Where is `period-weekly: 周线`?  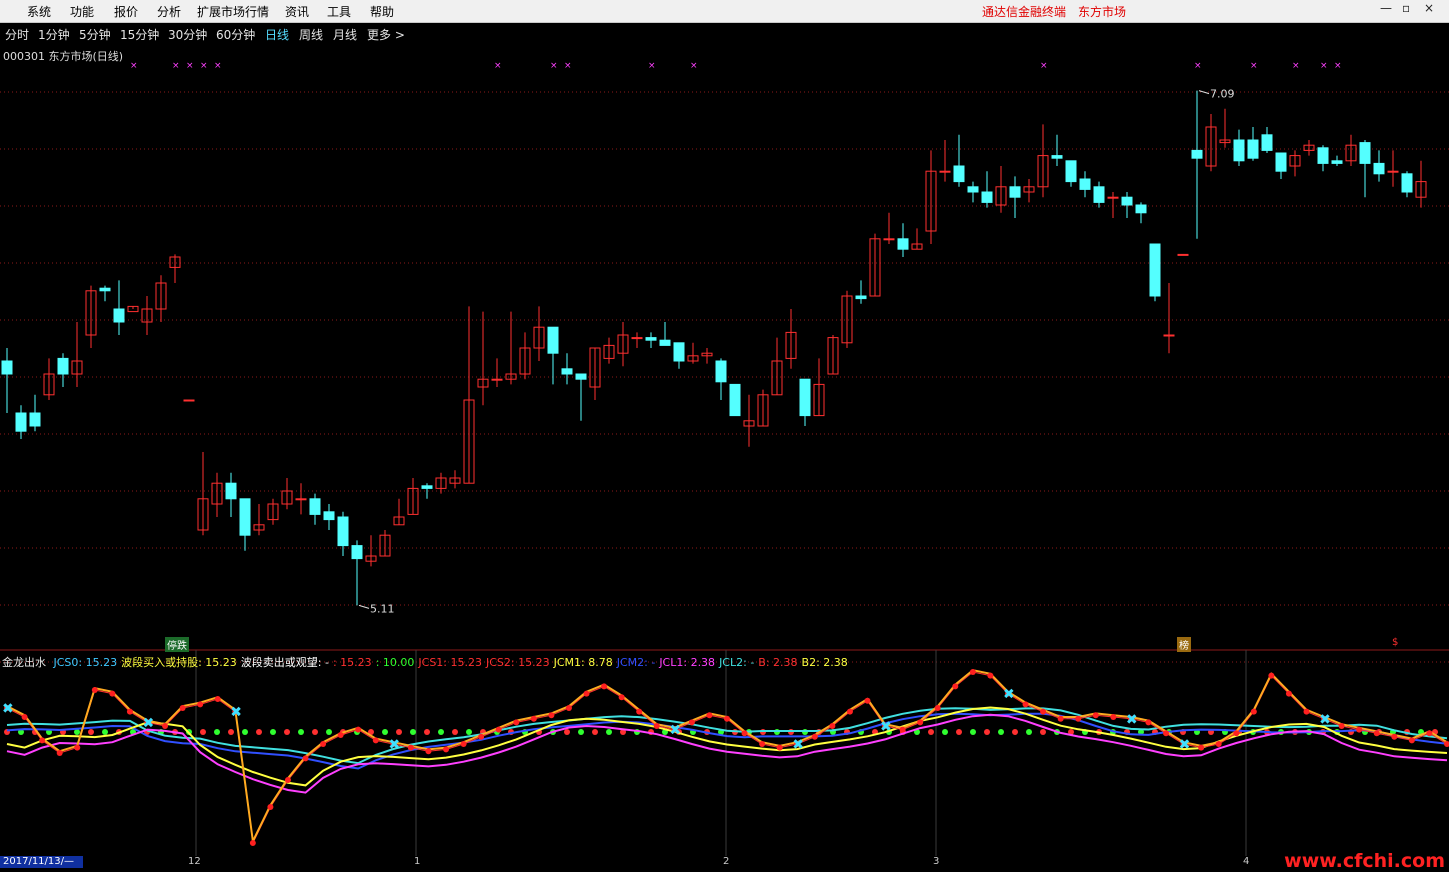 period-weekly: 周线 is located at coordinates (311, 34).